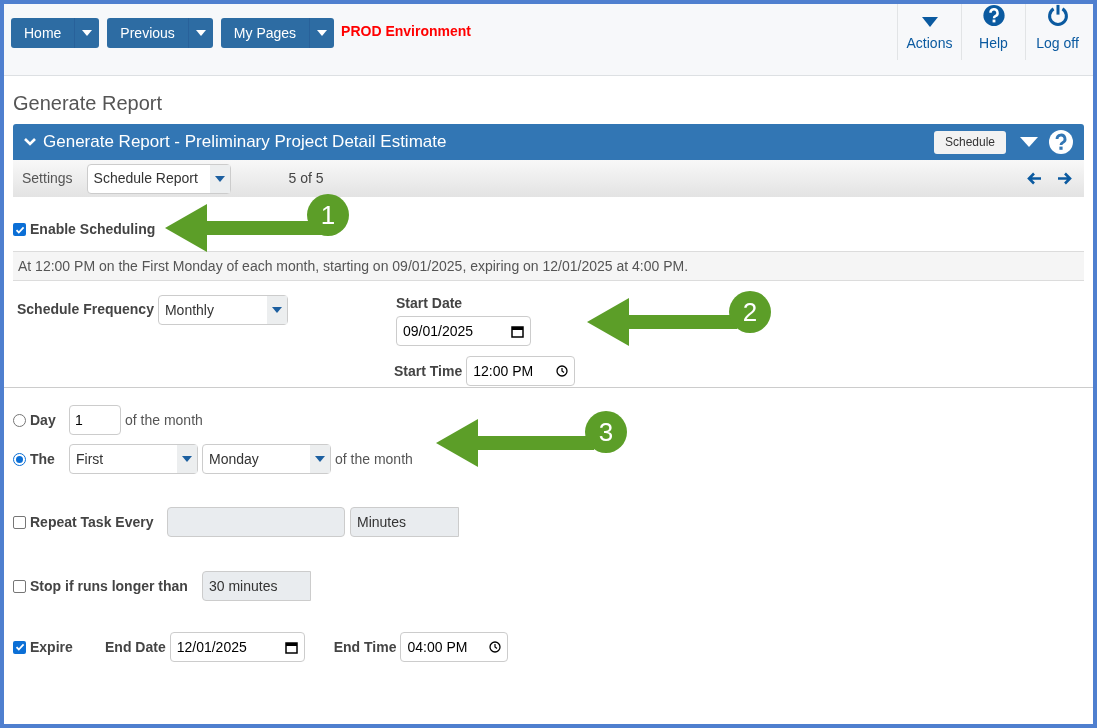  Describe the element at coordinates (266, 459) in the screenshot. I see `weekday-select: Monday` at that location.